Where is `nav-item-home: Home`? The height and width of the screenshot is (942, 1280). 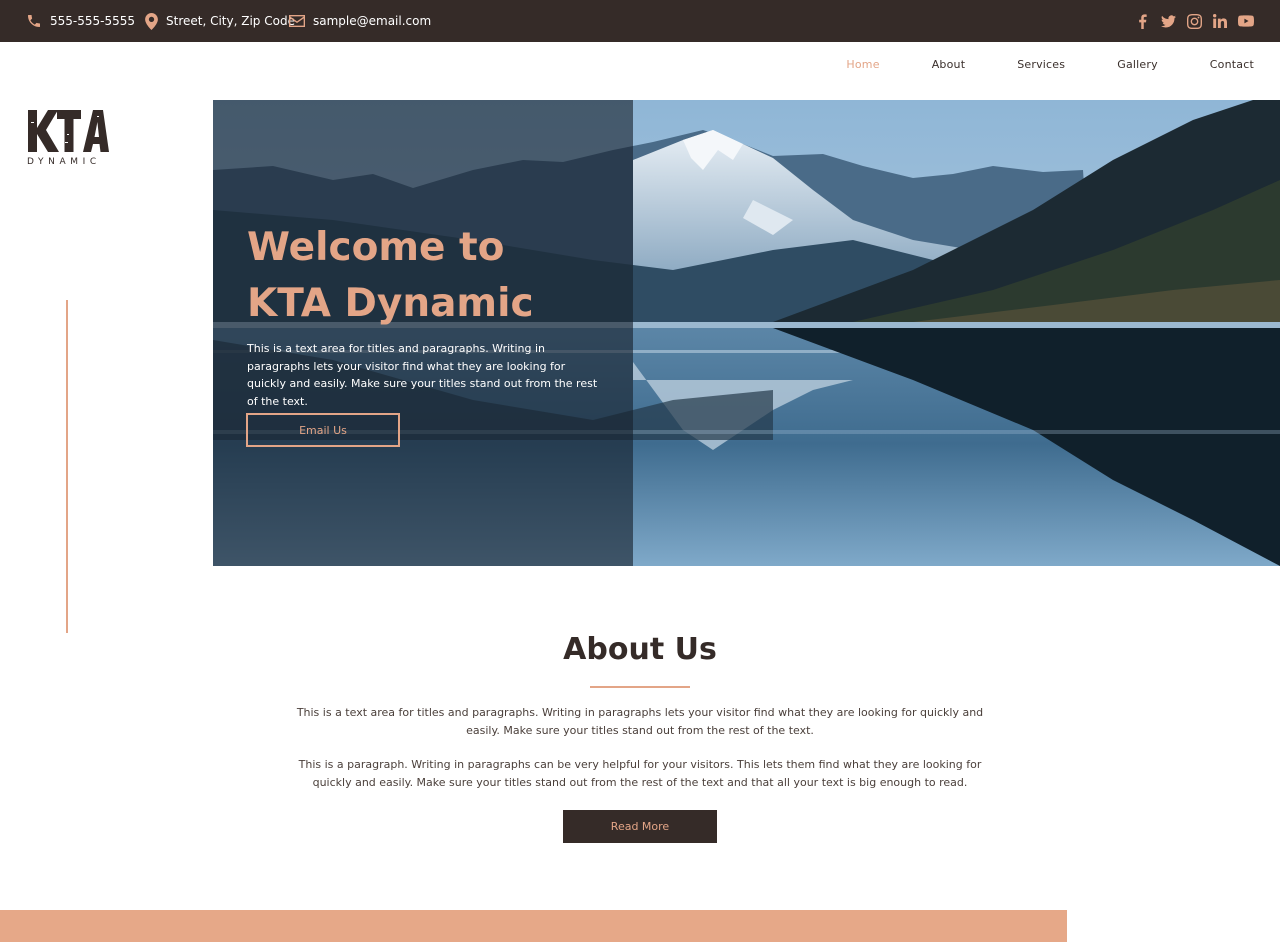 nav-item-home: Home is located at coordinates (862, 64).